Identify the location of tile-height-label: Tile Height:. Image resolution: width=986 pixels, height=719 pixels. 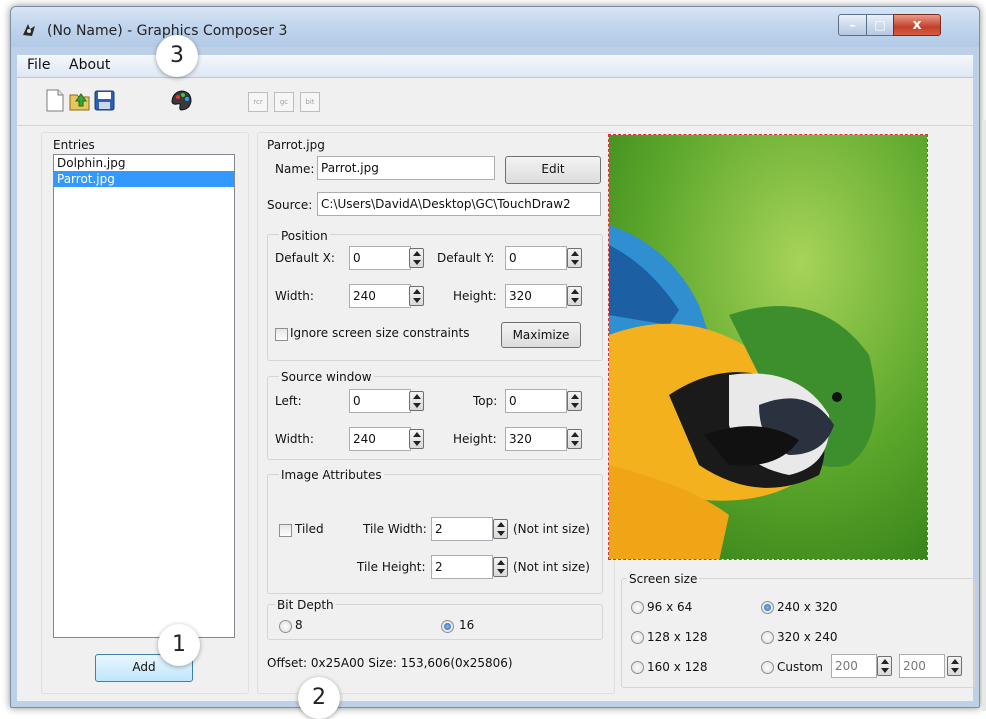
(391, 567).